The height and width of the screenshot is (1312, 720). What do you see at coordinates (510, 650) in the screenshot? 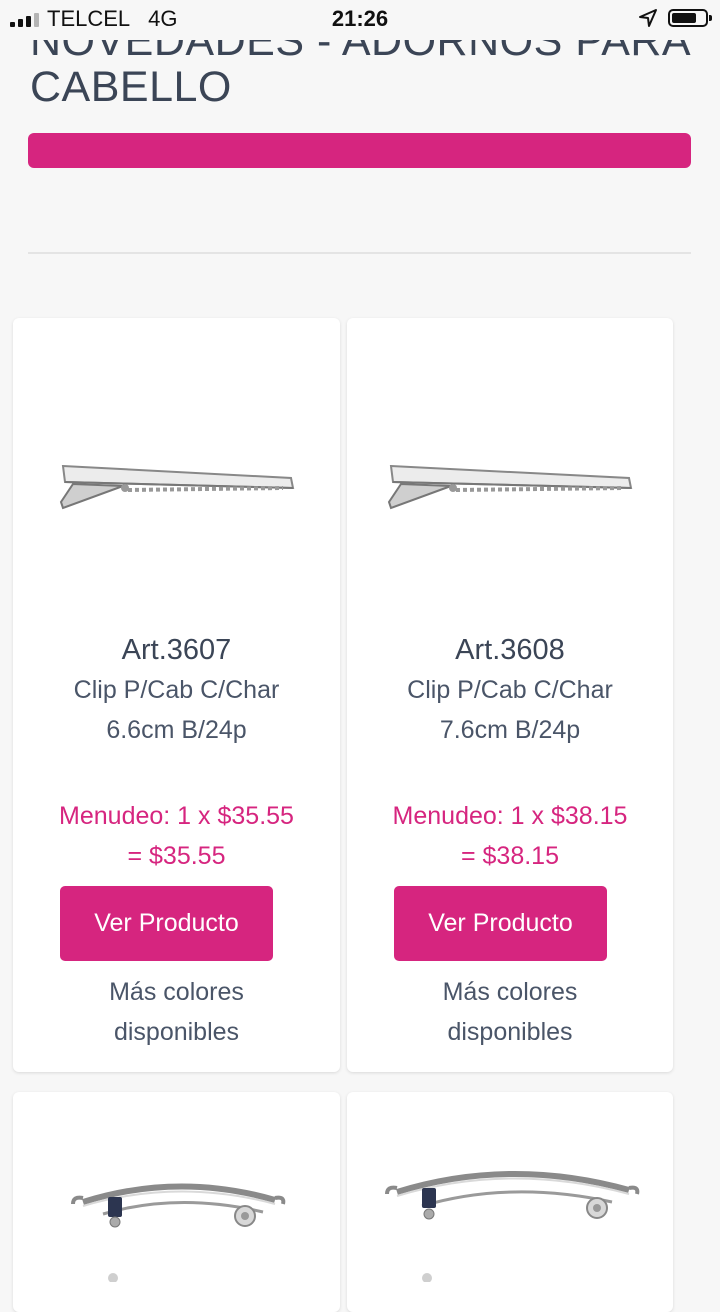
I see `product-article: Art.3608` at bounding box center [510, 650].